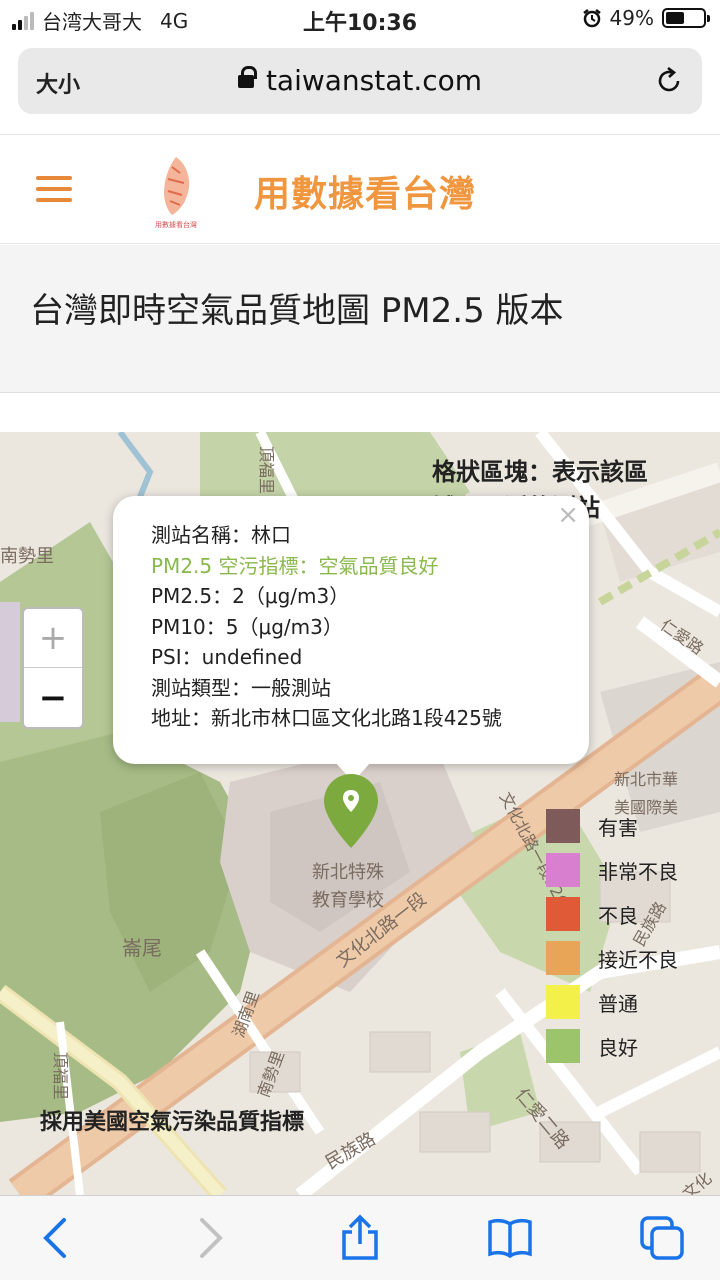 The height and width of the screenshot is (1280, 720). What do you see at coordinates (227, 657) in the screenshot?
I see `psi-value: PSI：undefined` at bounding box center [227, 657].